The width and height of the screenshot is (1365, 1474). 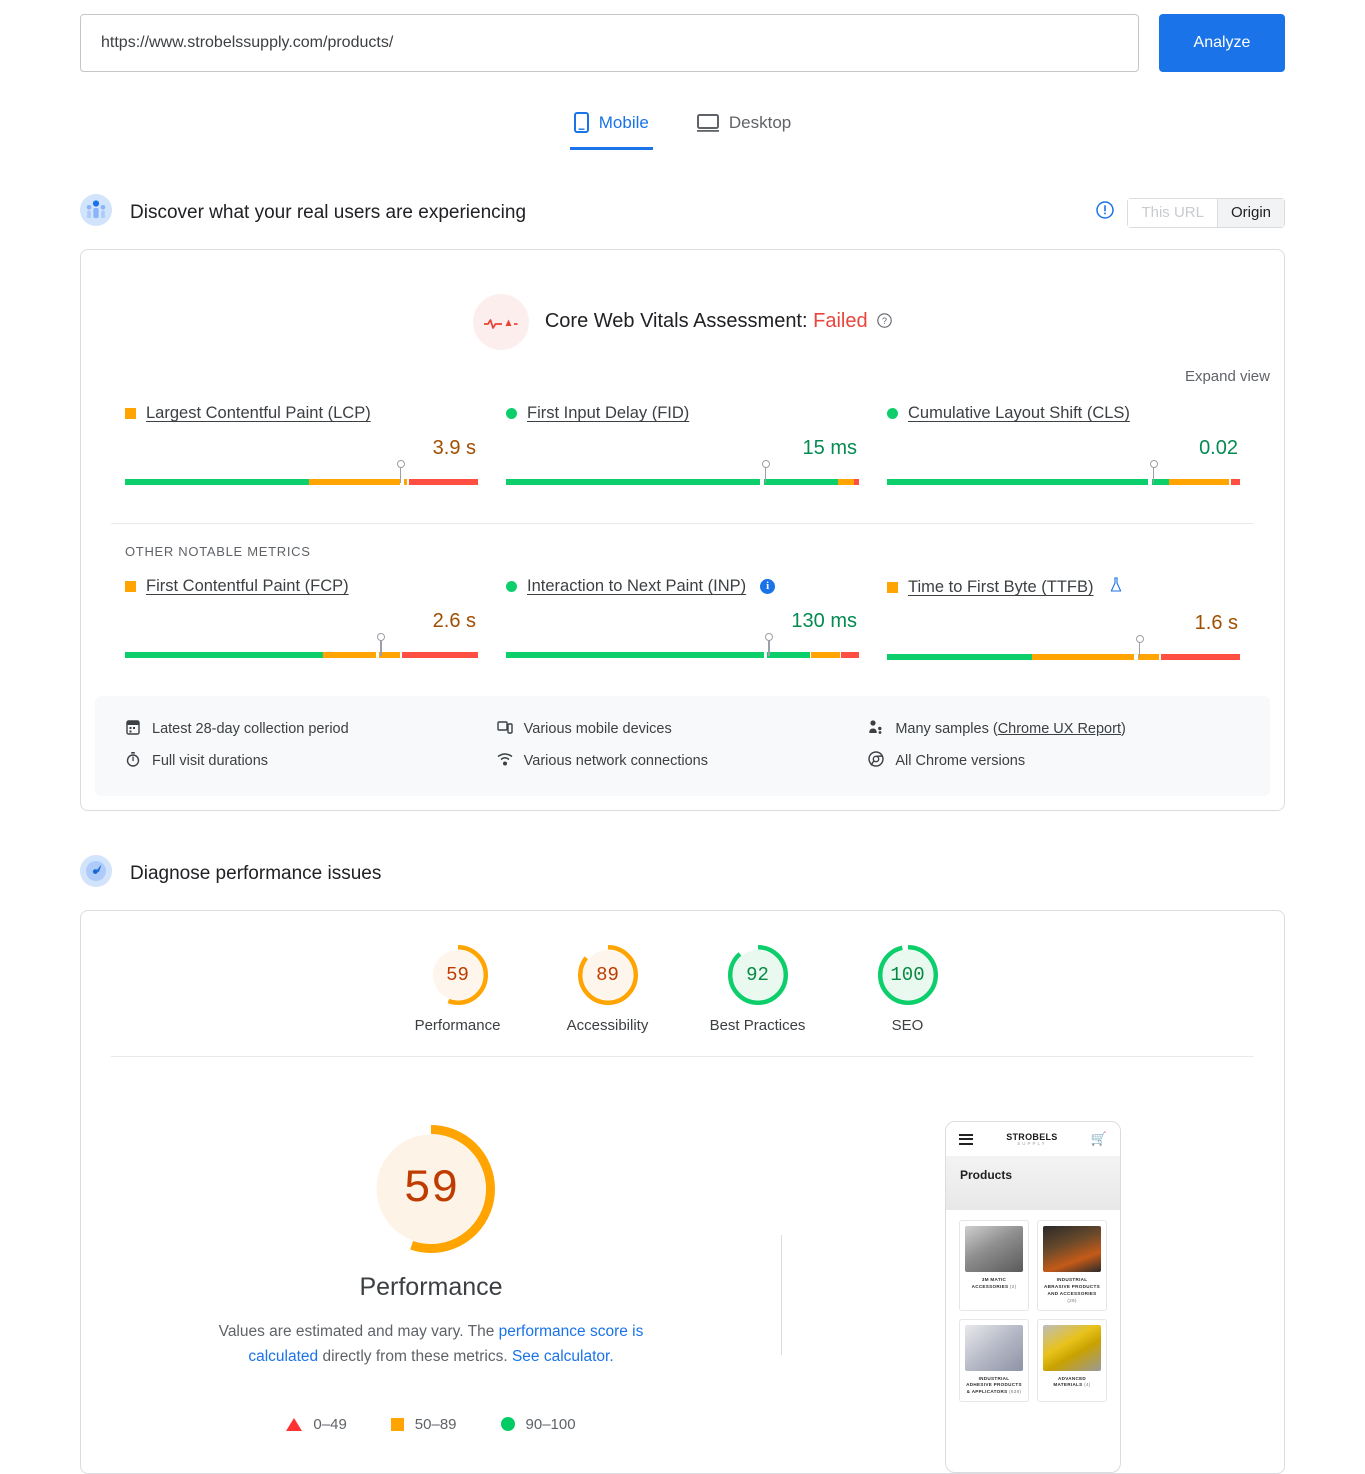 I want to click on samples-icon, so click(x=876, y=729).